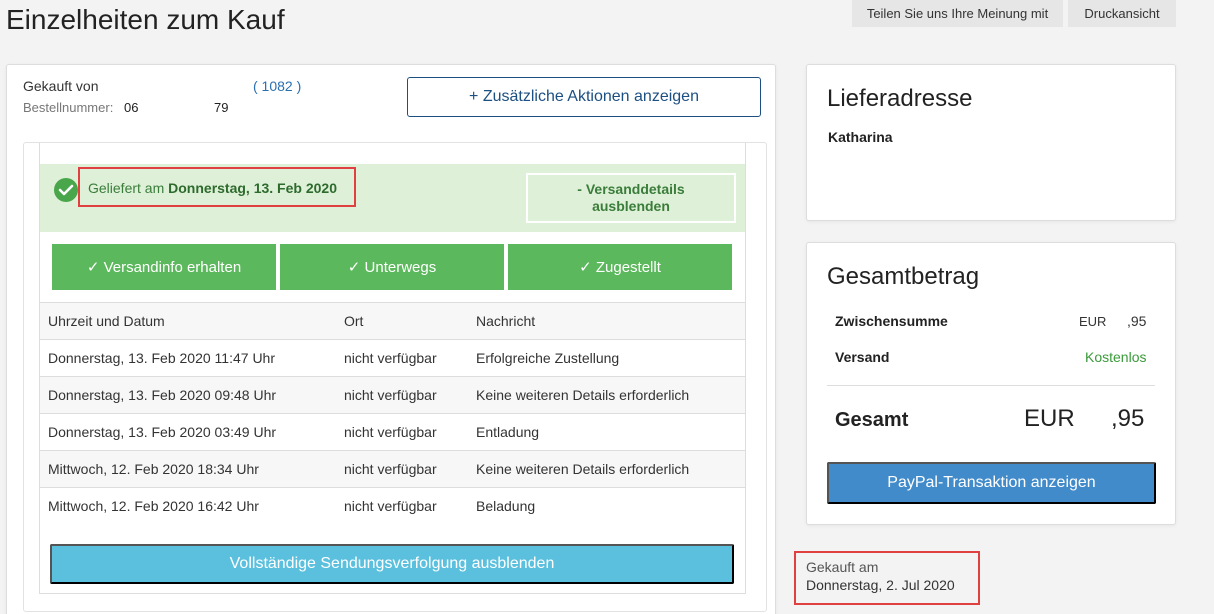  I want to click on more-actions-button: + Zusätzliche Aktionen anzeigen, so click(584, 97).